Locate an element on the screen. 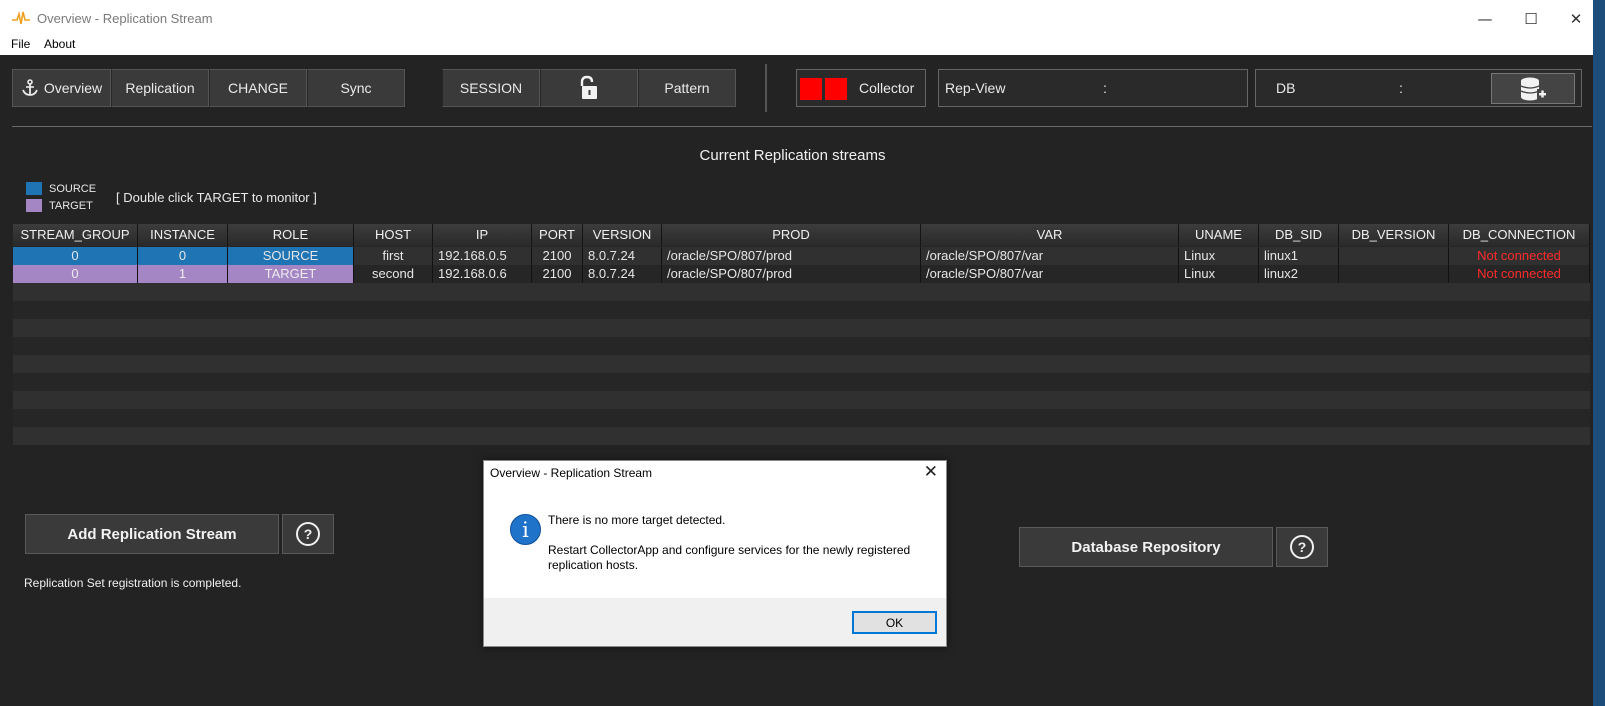 Image resolution: width=1605 pixels, height=706 pixels. col-var: VAR is located at coordinates (1050, 235).